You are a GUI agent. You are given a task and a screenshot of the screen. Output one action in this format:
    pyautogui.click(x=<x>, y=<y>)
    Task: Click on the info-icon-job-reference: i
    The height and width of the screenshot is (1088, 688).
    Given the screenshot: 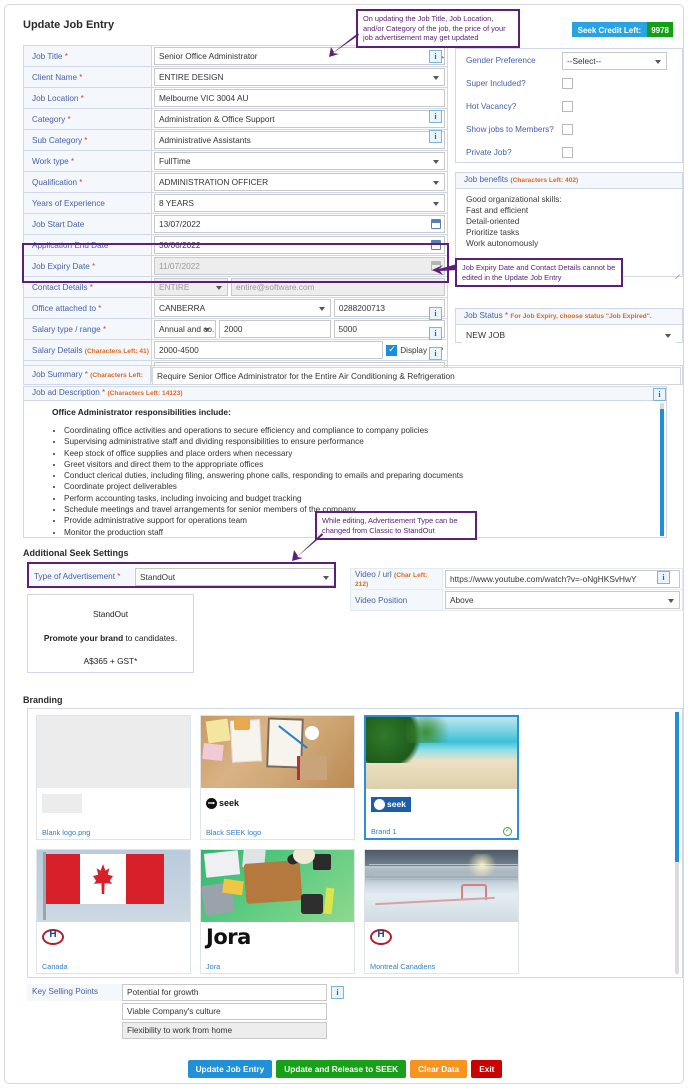 What is the action you would take?
    pyautogui.click(x=435, y=353)
    